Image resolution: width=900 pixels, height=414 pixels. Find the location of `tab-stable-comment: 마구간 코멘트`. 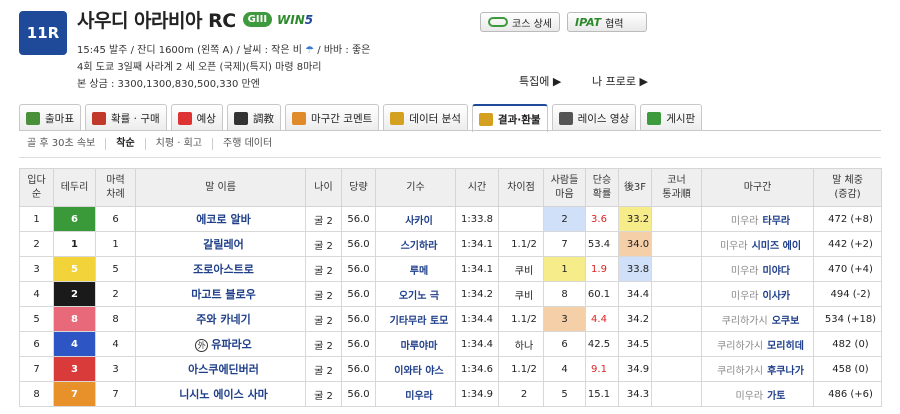

tab-stable-comment: 마구간 코멘트 is located at coordinates (332, 117).